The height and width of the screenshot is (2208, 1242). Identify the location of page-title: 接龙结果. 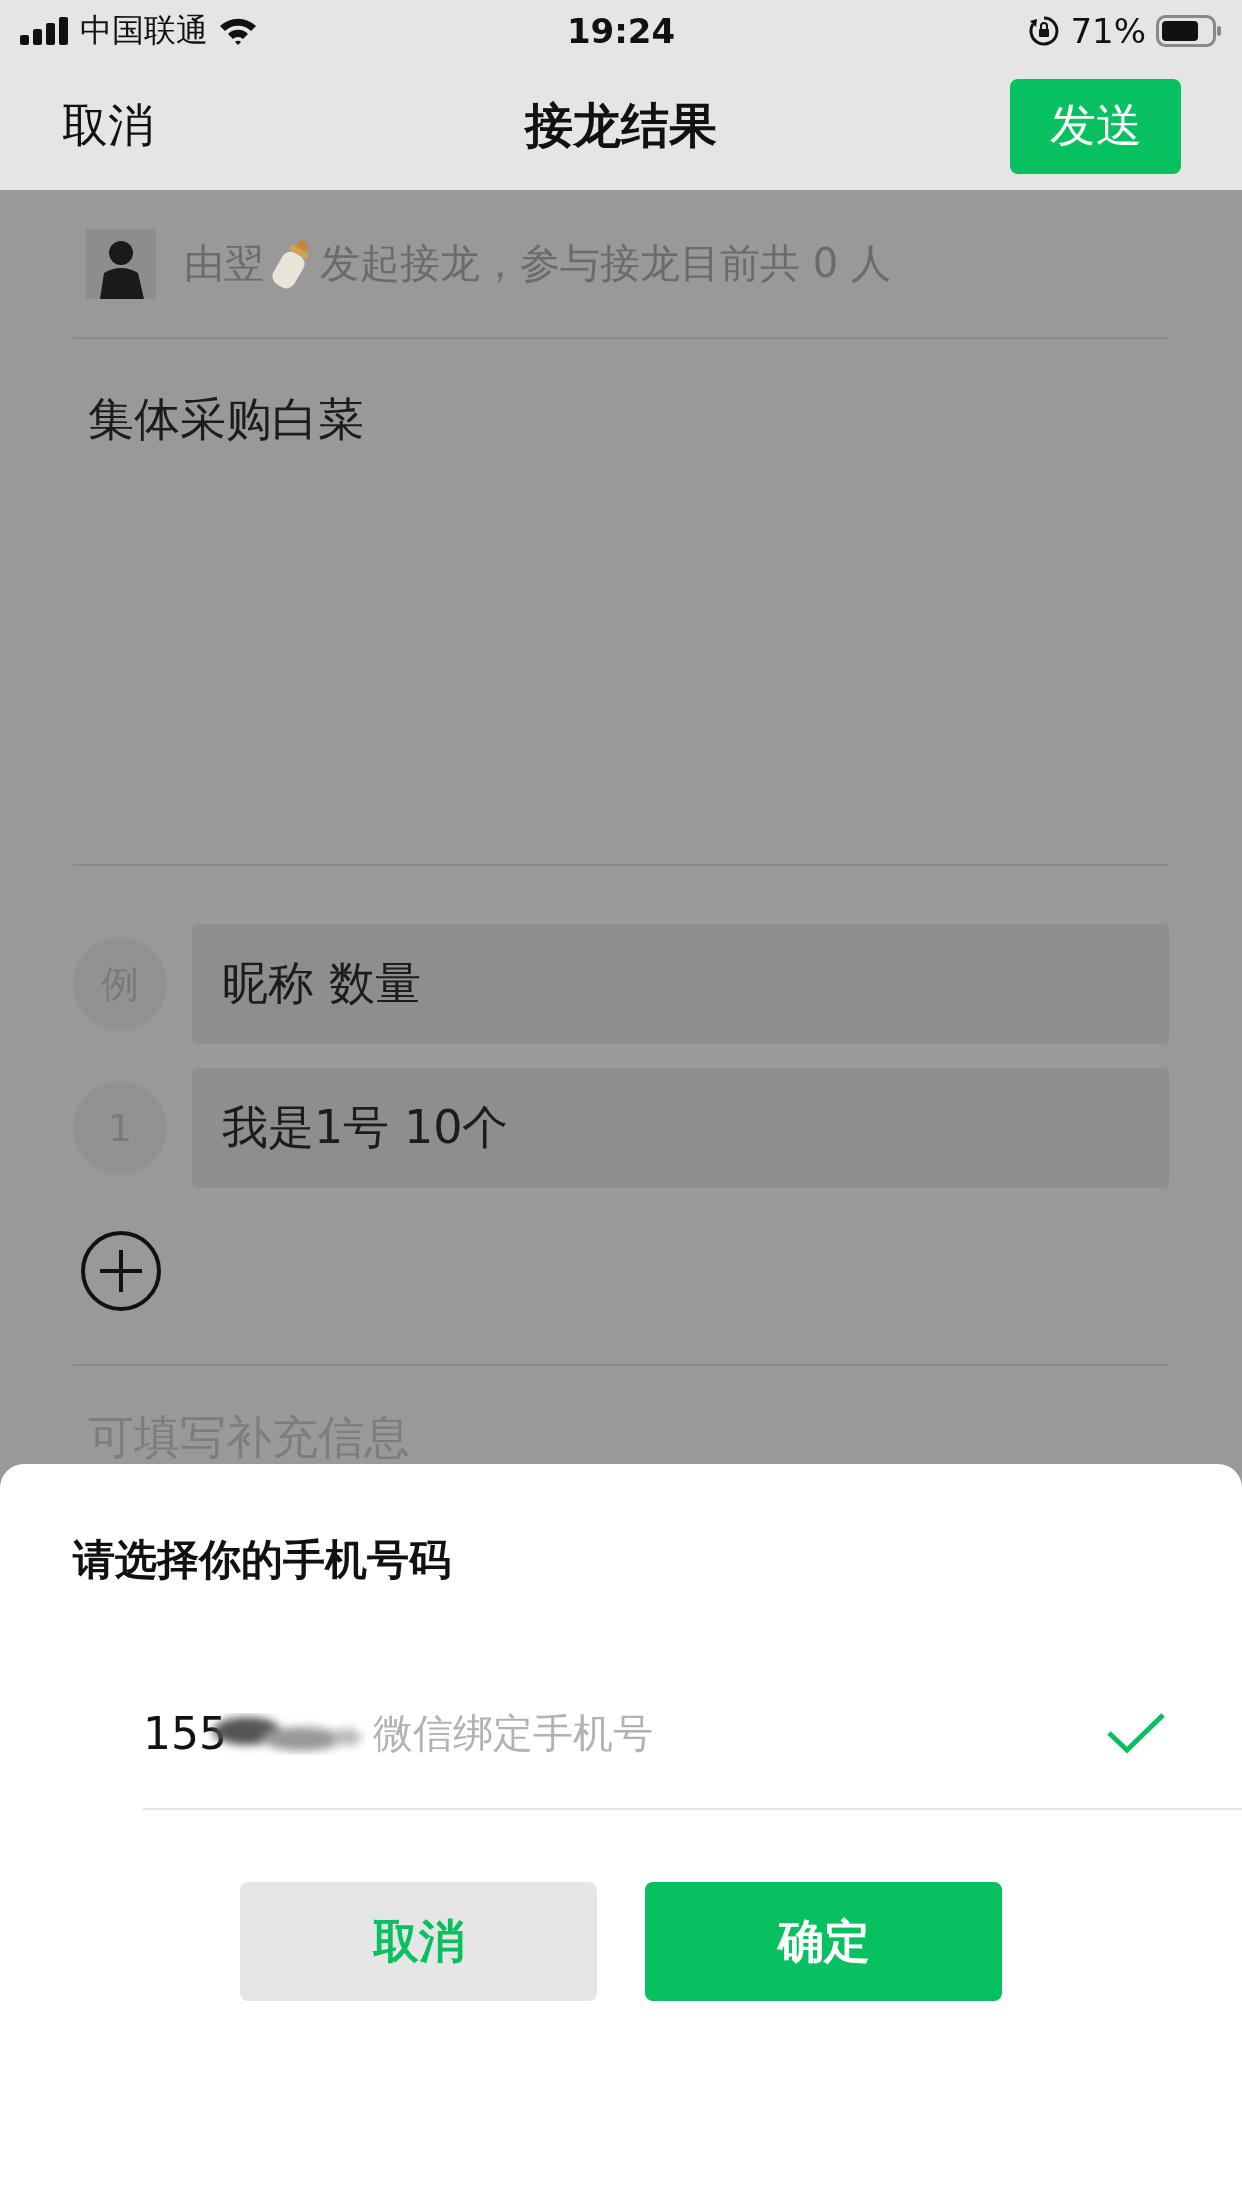
(621, 125).